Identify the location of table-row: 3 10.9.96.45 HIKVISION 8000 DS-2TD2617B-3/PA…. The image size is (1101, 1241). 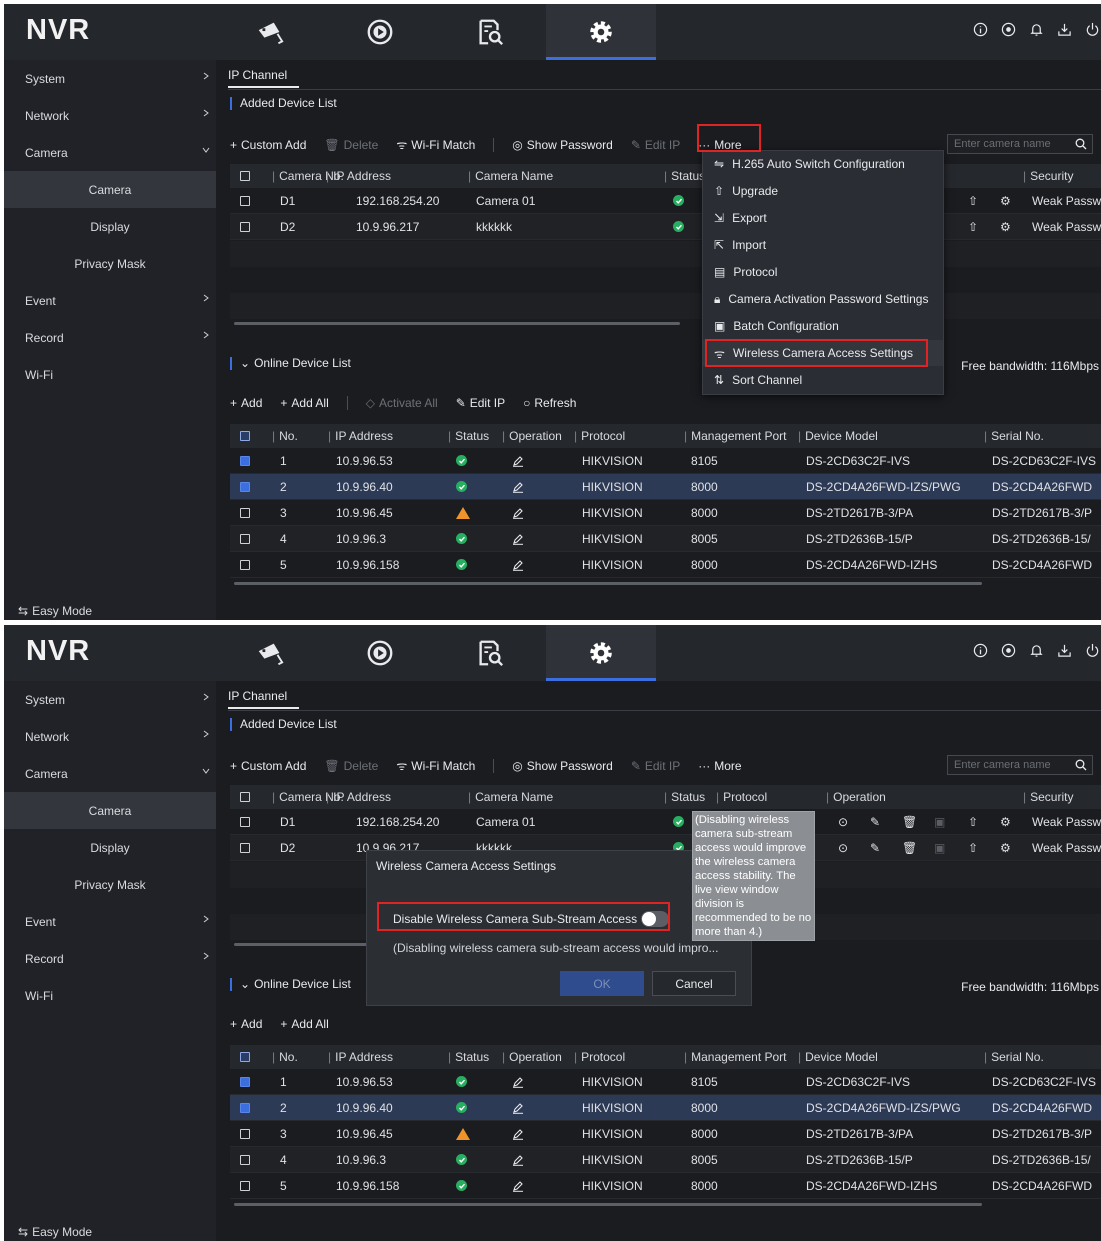
(665, 1134).